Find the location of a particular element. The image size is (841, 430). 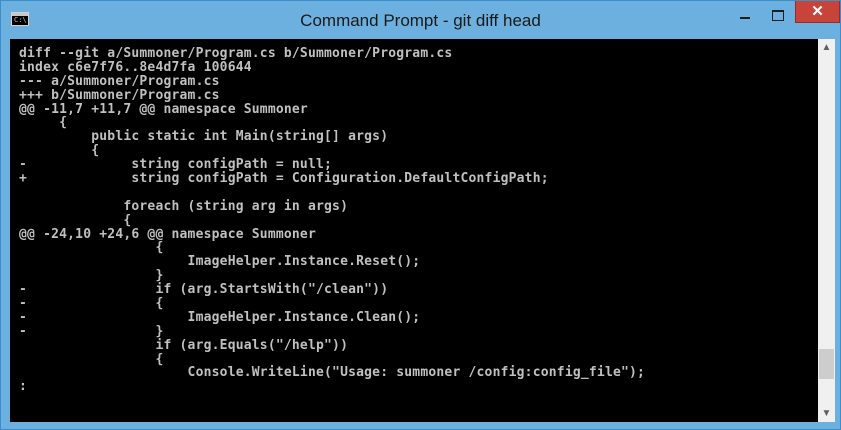

console-line: @@ -11,7 +11,7 @@ namespace Summoner is located at coordinates (163, 109).